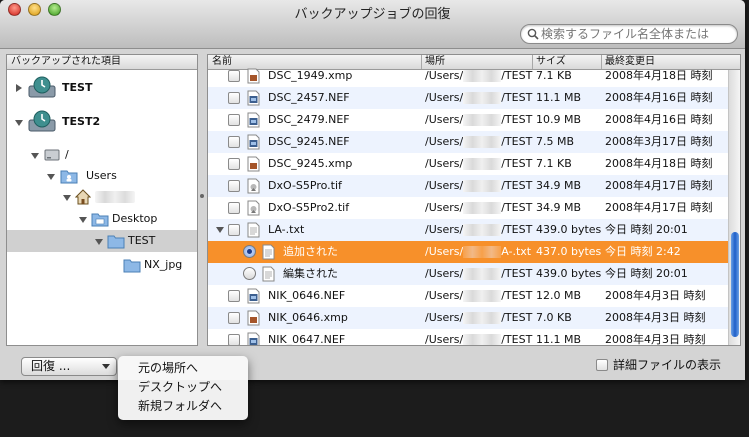 The width and height of the screenshot is (749, 437). I want to click on nef-file-icon, so click(253, 120).